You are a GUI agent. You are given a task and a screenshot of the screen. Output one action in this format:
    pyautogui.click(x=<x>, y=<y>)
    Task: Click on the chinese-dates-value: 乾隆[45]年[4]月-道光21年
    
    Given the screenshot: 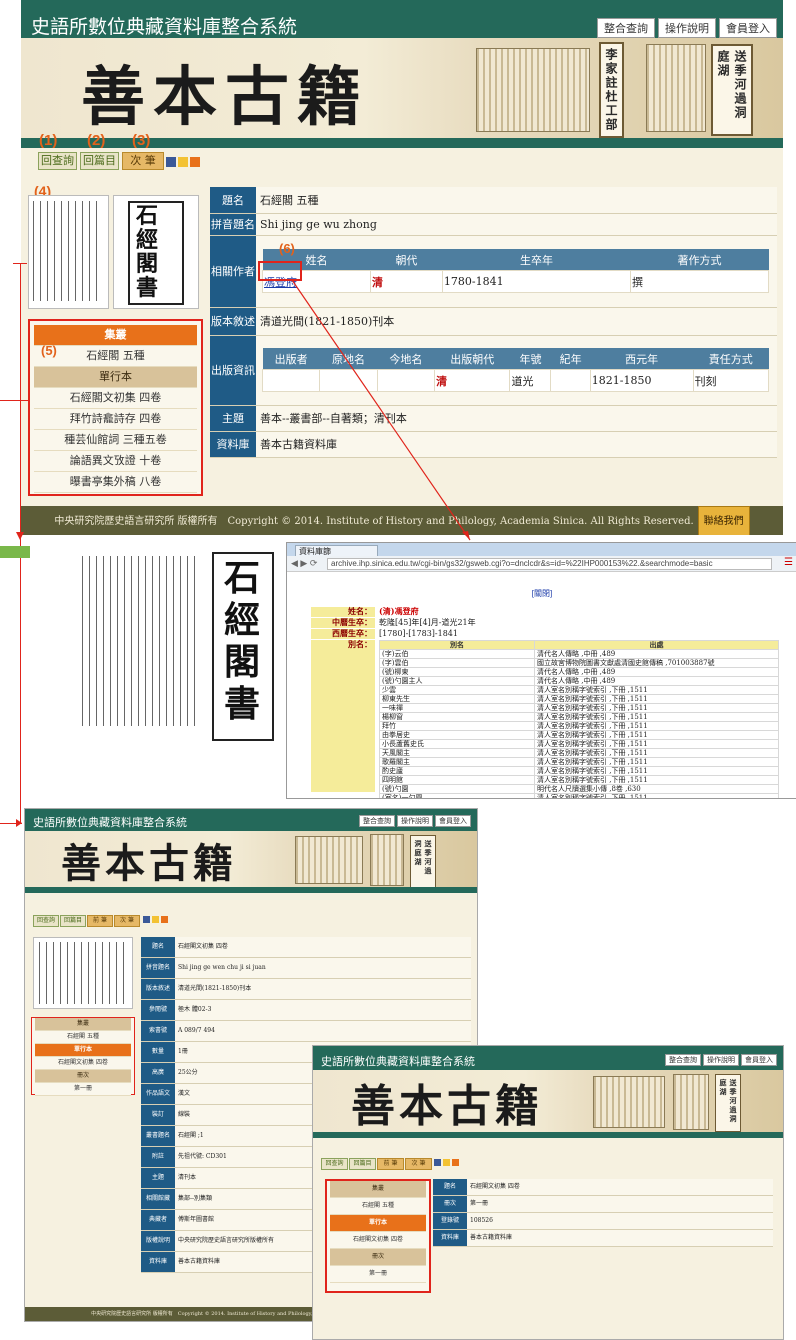 What is the action you would take?
    pyautogui.click(x=427, y=622)
    